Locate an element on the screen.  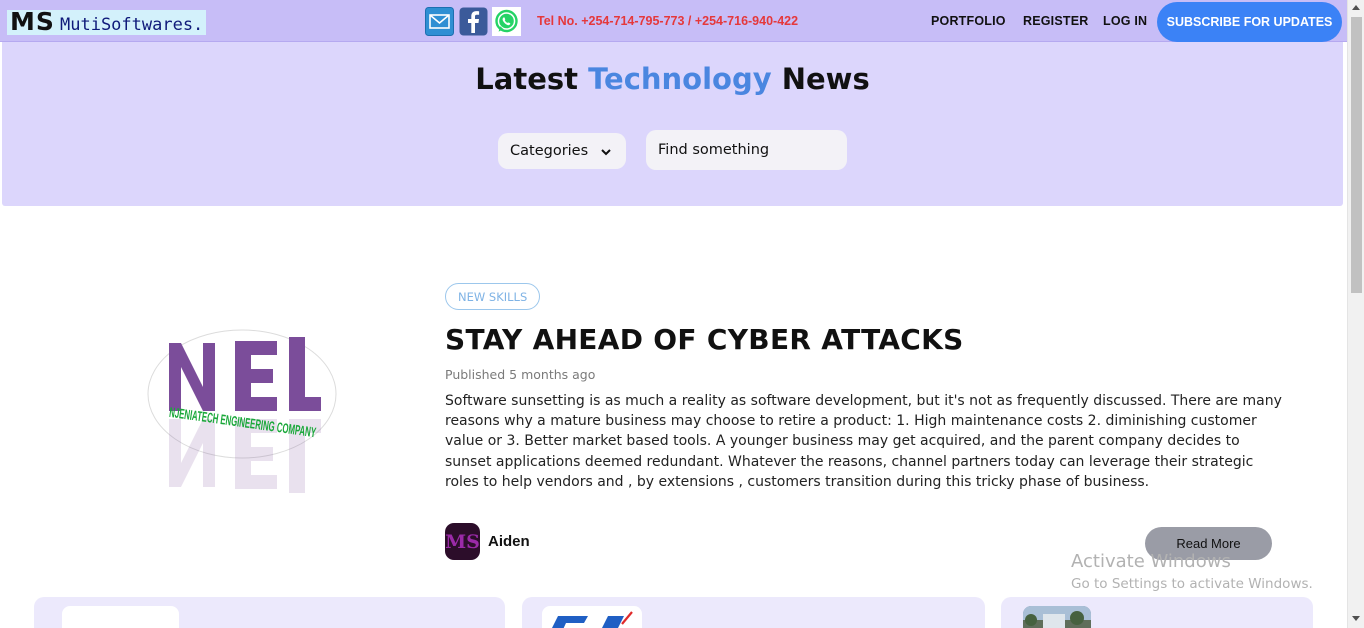
categories-dropdown: Categories is located at coordinates (562, 151).